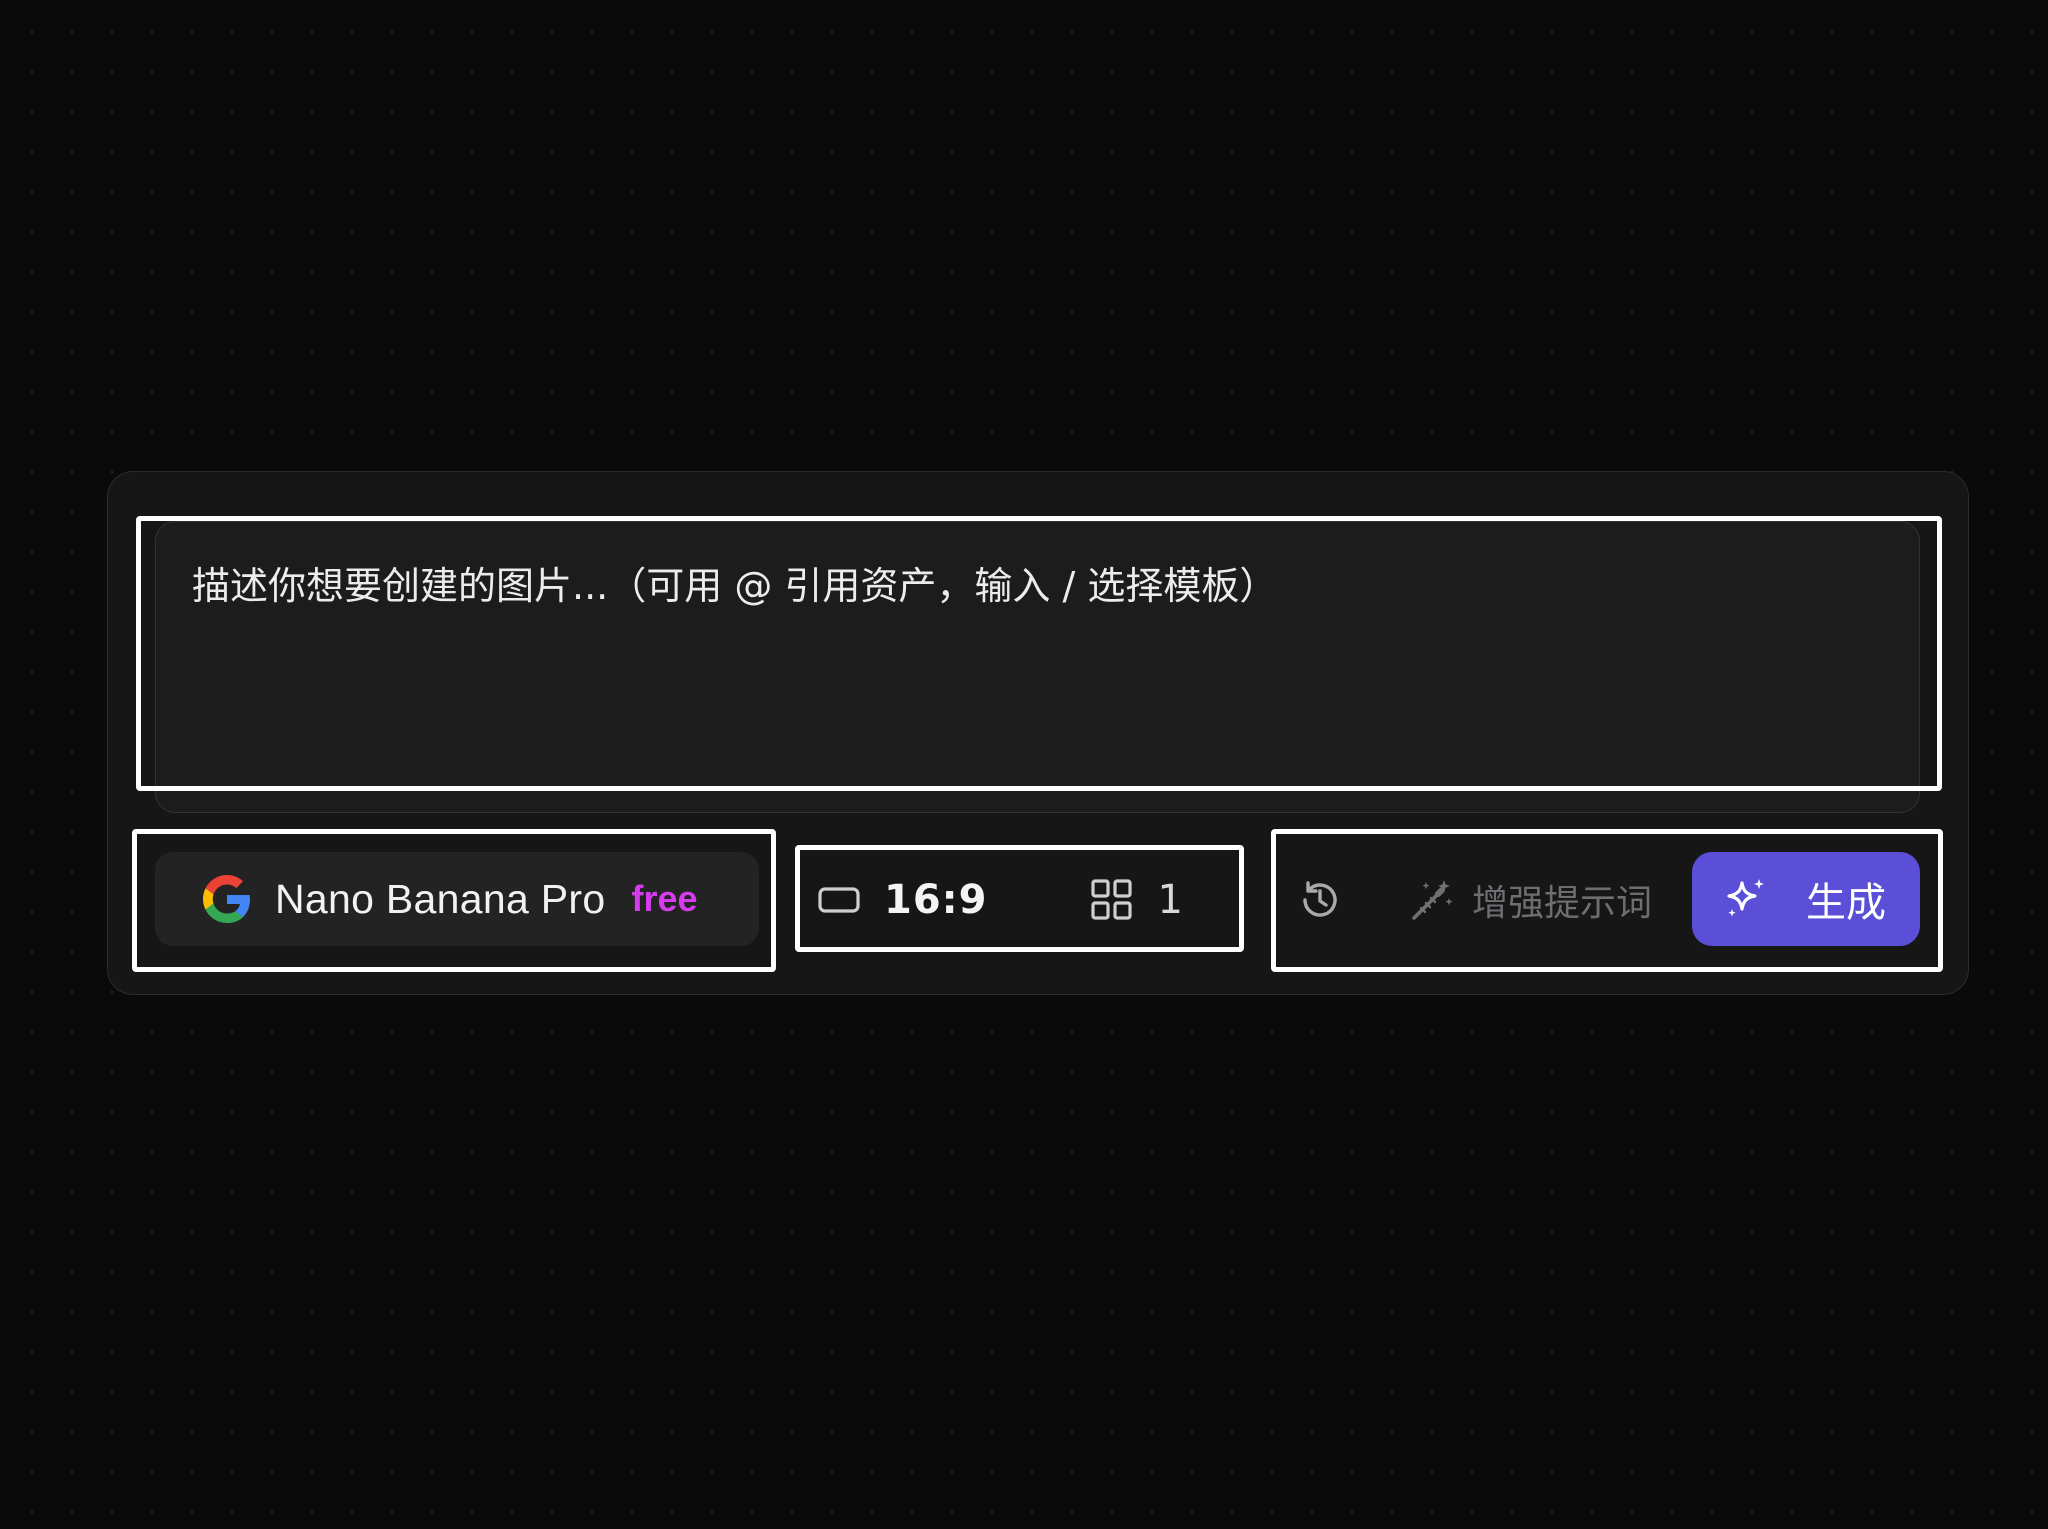 The image size is (2048, 1529). I want to click on enhance-prompt-button: 增强提示词, so click(1530, 900).